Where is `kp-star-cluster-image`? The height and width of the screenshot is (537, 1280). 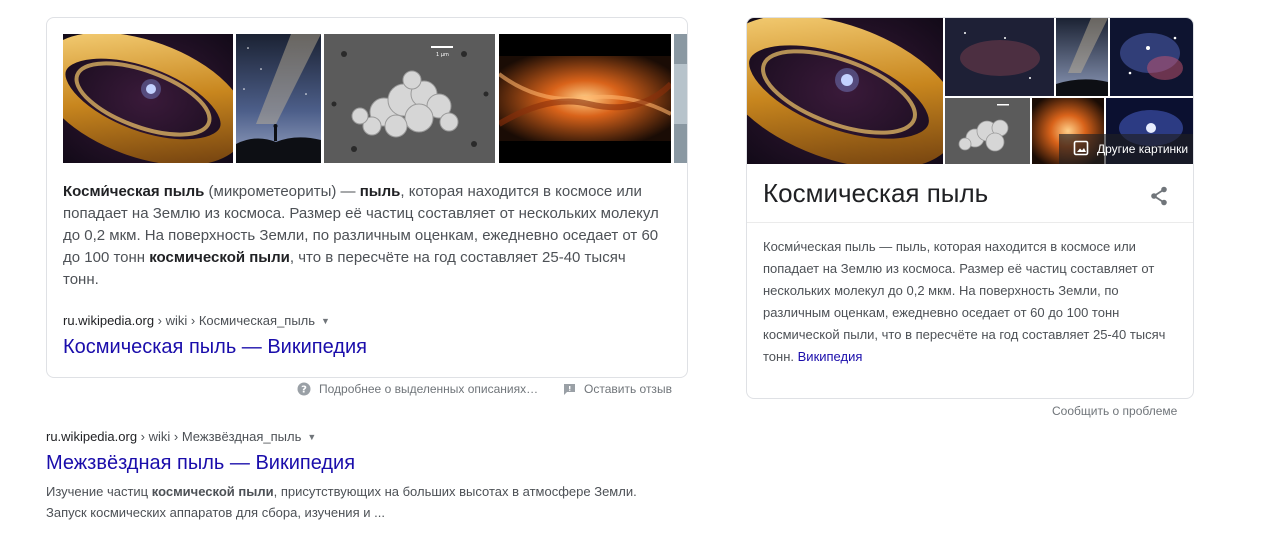 kp-star-cluster-image is located at coordinates (1151, 57).